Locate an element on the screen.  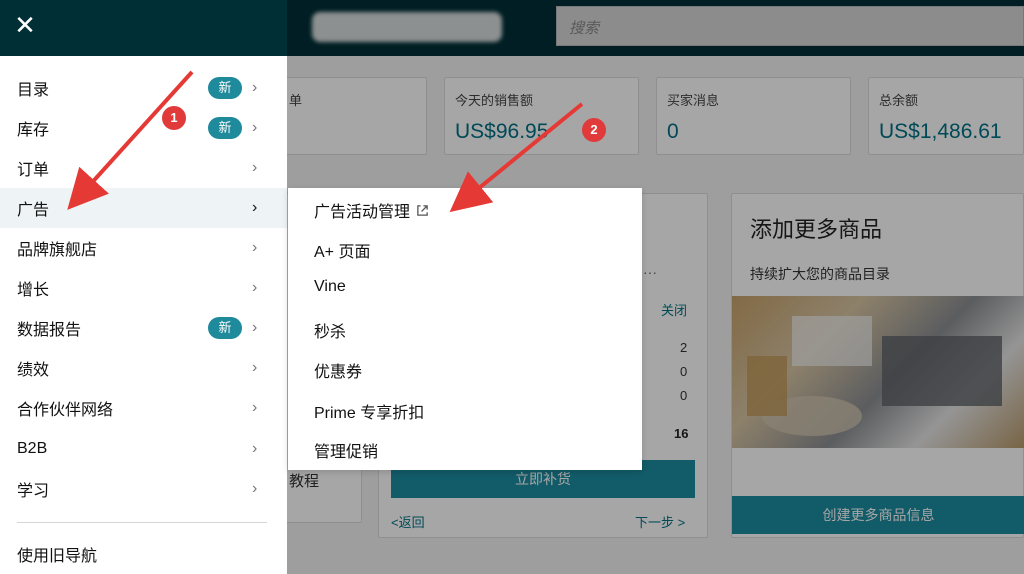
menu-item-label: 目录 is located at coordinates (33, 90).